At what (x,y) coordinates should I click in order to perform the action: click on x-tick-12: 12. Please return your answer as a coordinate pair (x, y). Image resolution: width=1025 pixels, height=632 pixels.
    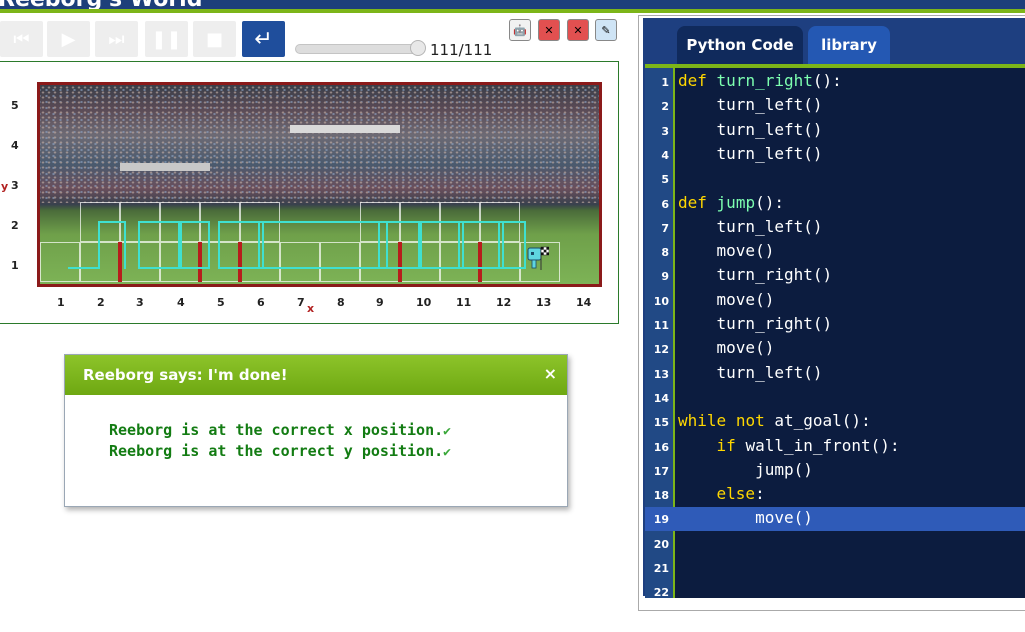
    Looking at the image, I should click on (504, 302).